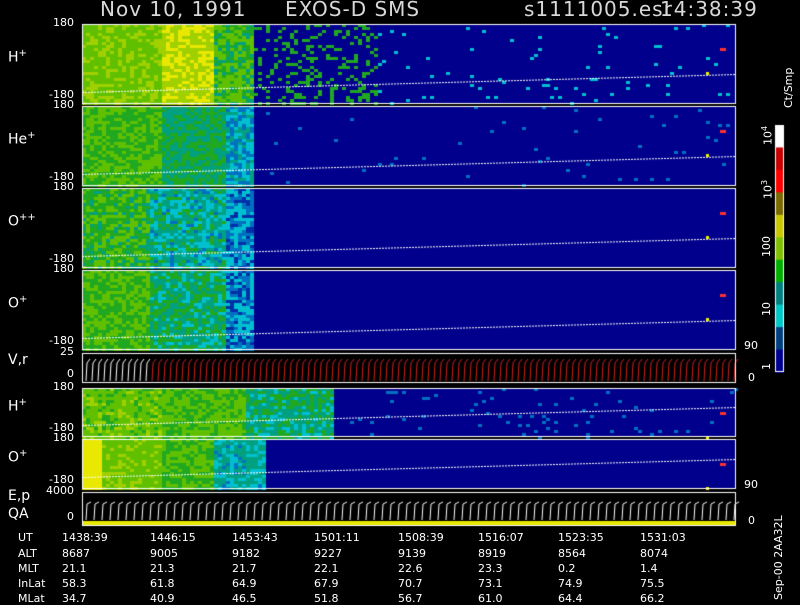 This screenshot has height=605, width=800. What do you see at coordinates (788, 87) in the screenshot?
I see `colorbar-unit: Ct/Smp` at bounding box center [788, 87].